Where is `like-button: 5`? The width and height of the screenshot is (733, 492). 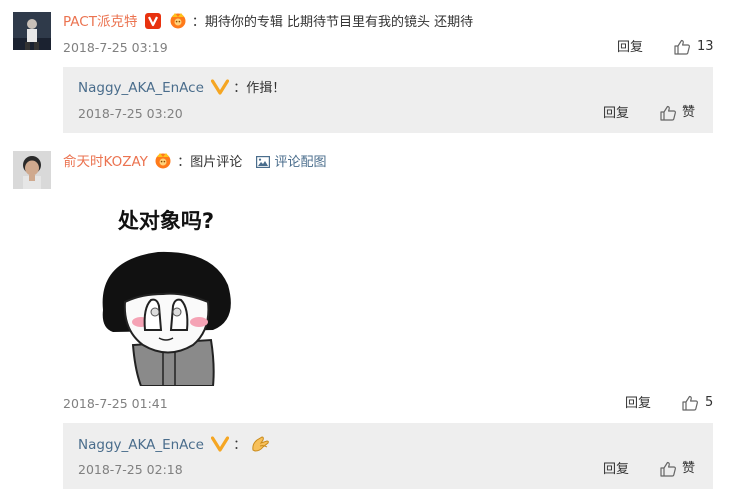
like-button: 5 is located at coordinates (697, 403).